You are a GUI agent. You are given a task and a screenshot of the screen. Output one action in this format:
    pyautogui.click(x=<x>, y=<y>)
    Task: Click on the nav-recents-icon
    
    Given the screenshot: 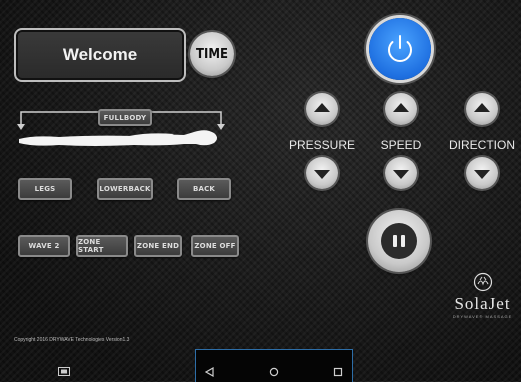 What is the action you would take?
    pyautogui.click(x=338, y=372)
    